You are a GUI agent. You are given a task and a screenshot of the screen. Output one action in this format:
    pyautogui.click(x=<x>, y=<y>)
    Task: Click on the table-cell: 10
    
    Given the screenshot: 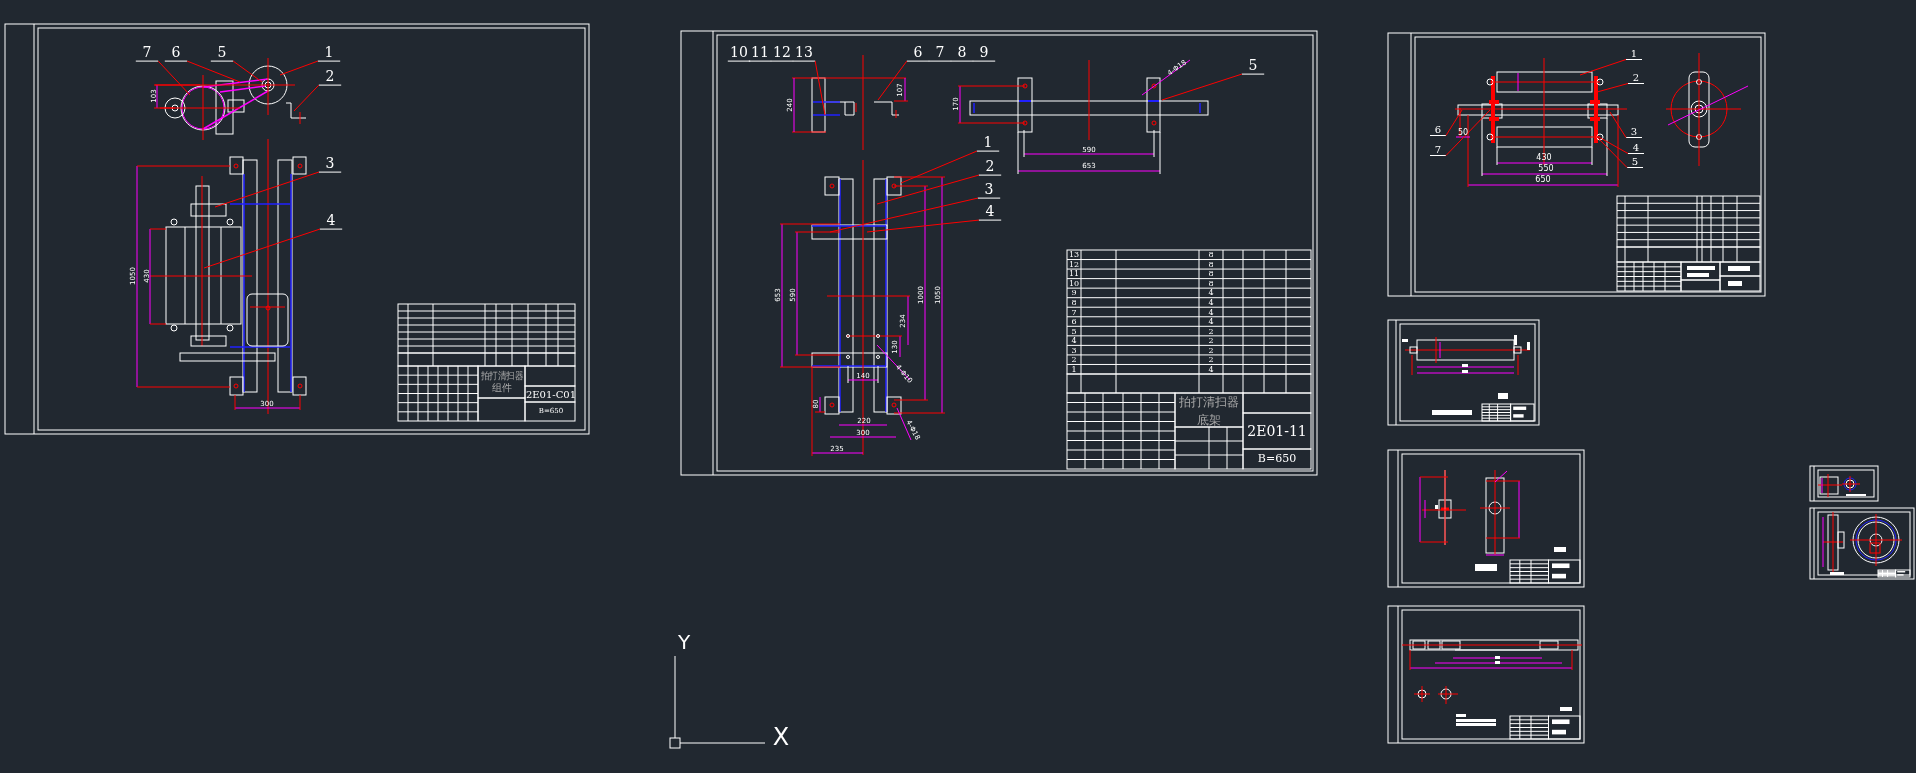 What is the action you would take?
    pyautogui.click(x=1074, y=283)
    